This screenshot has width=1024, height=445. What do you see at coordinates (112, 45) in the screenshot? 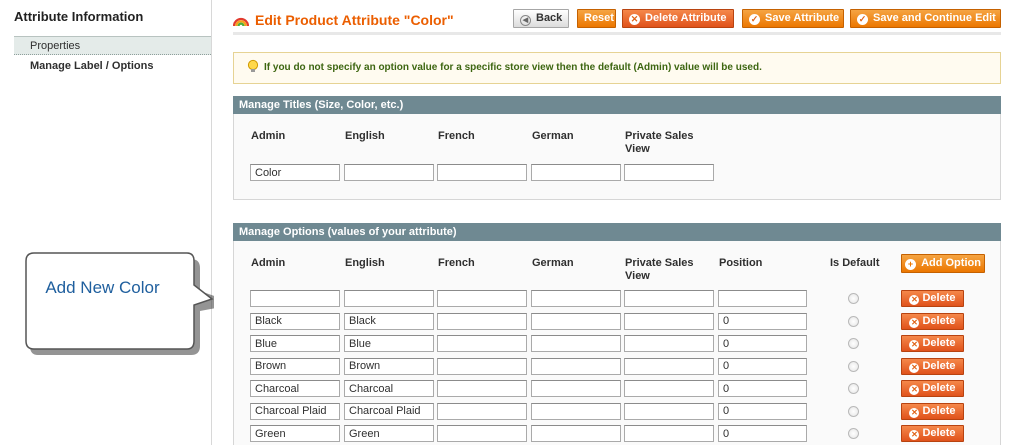
I see `sidebar-tab-properties: Properties` at bounding box center [112, 45].